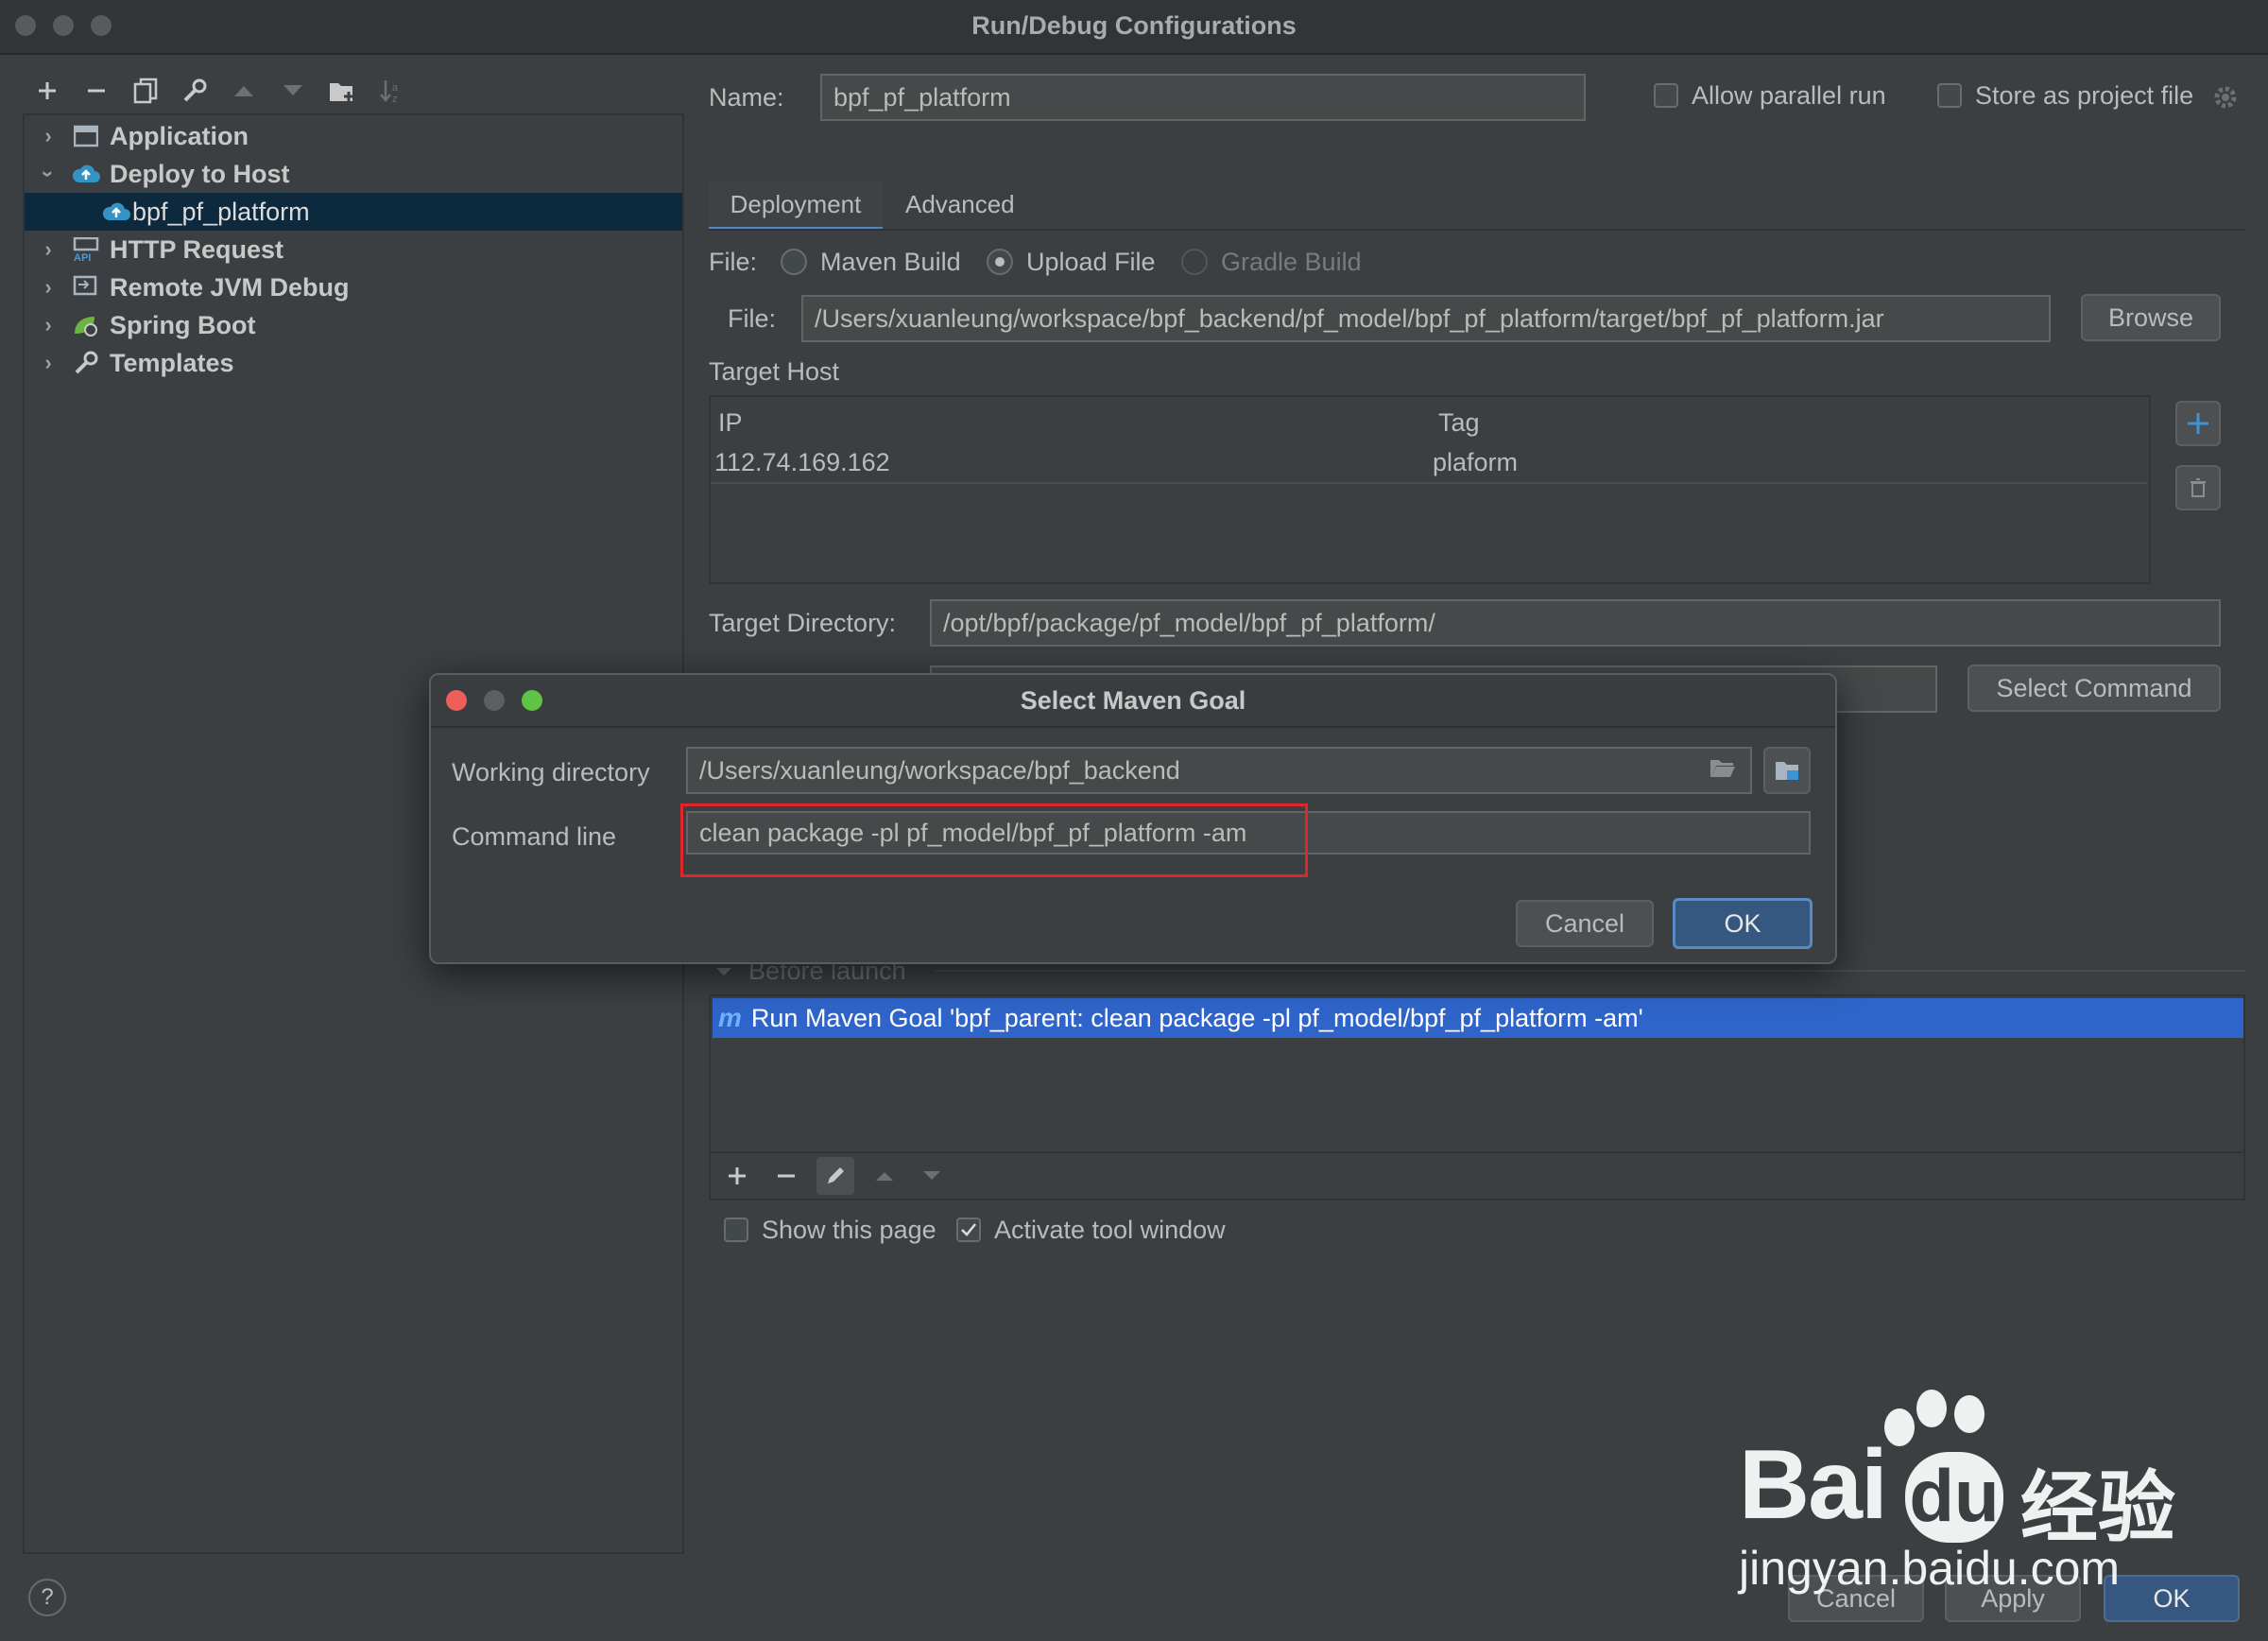 The image size is (2268, 1641). I want to click on column-header-tag: Tag, so click(1459, 422).